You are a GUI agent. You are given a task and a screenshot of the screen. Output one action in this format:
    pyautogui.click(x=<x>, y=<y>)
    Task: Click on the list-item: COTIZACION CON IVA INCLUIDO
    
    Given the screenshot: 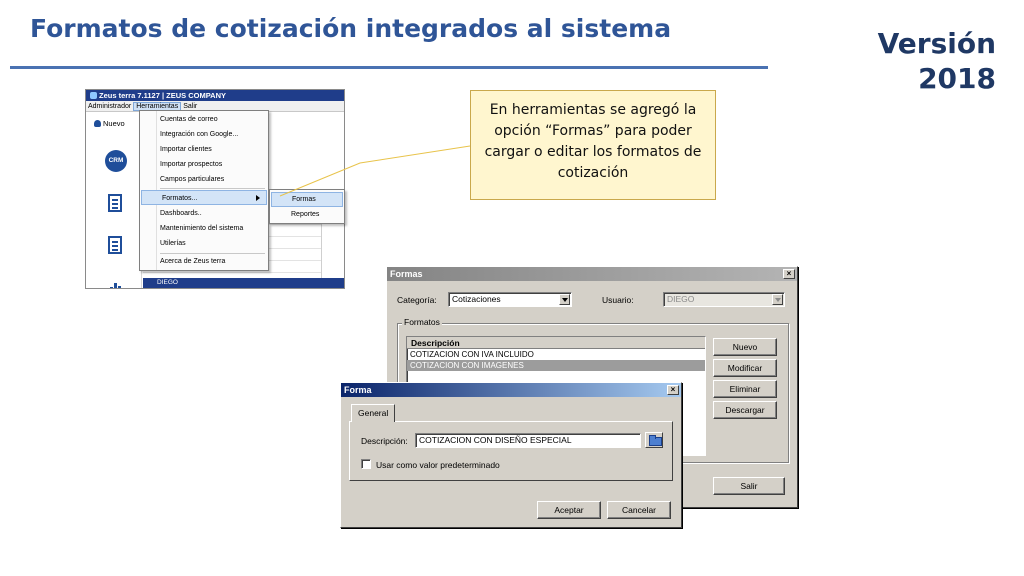 What is the action you would take?
    pyautogui.click(x=556, y=354)
    